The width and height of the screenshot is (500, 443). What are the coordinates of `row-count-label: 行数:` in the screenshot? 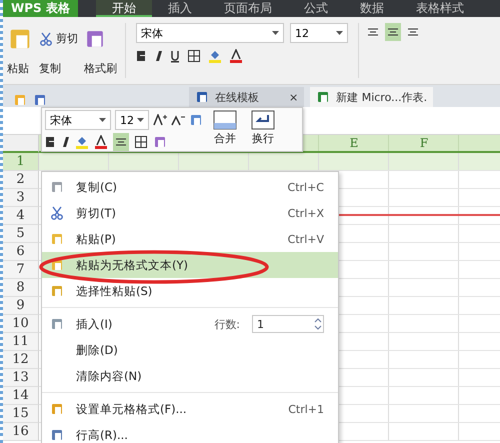 It's located at (227, 324).